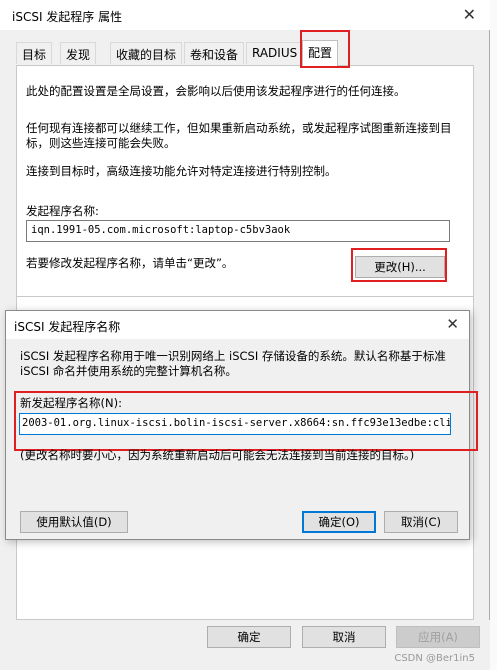 The image size is (497, 670). I want to click on config-advanced-text: 连接到目标时，高级连接功能允许对特定连接进行特别控制。, so click(181, 171).